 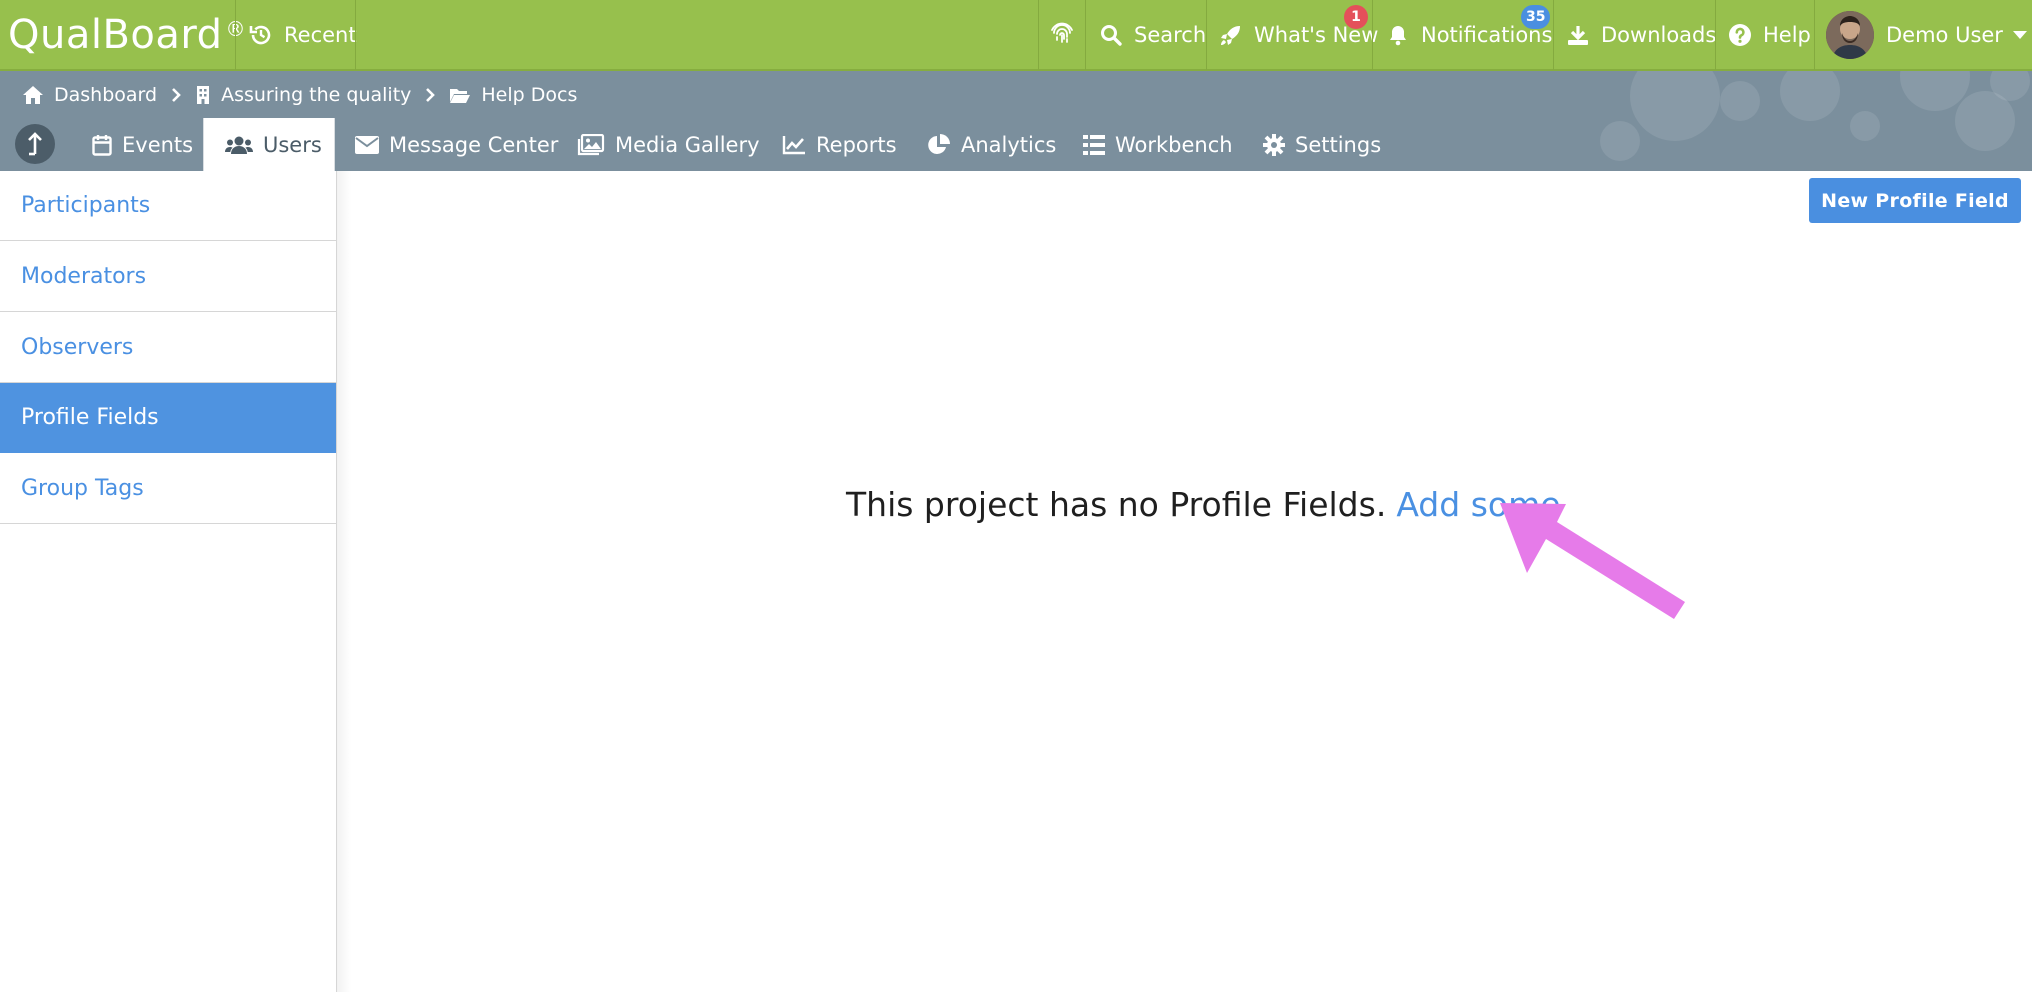 I want to click on folder-open-icon, so click(x=460, y=96).